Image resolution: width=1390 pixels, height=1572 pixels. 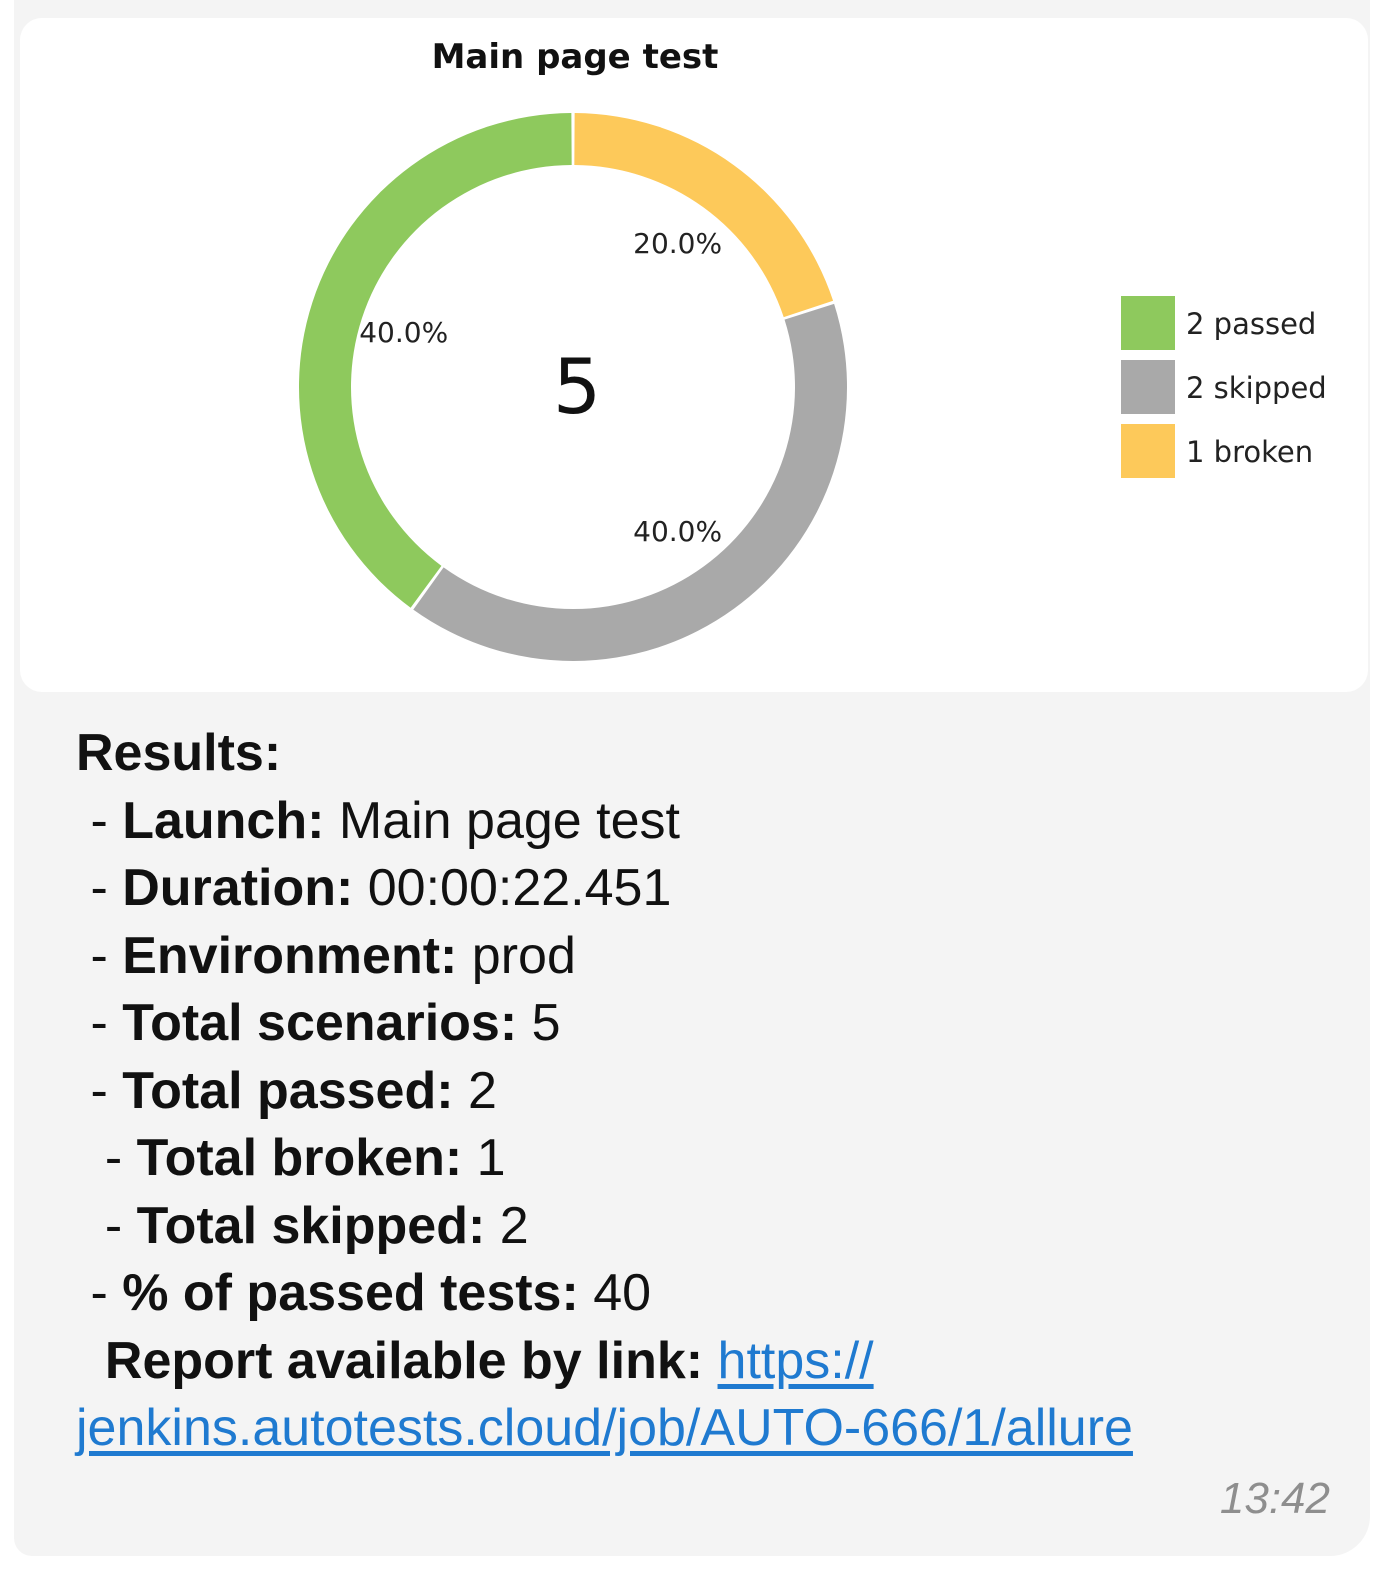 What do you see at coordinates (1249, 452) in the screenshot?
I see `legend-label: 1 broken` at bounding box center [1249, 452].